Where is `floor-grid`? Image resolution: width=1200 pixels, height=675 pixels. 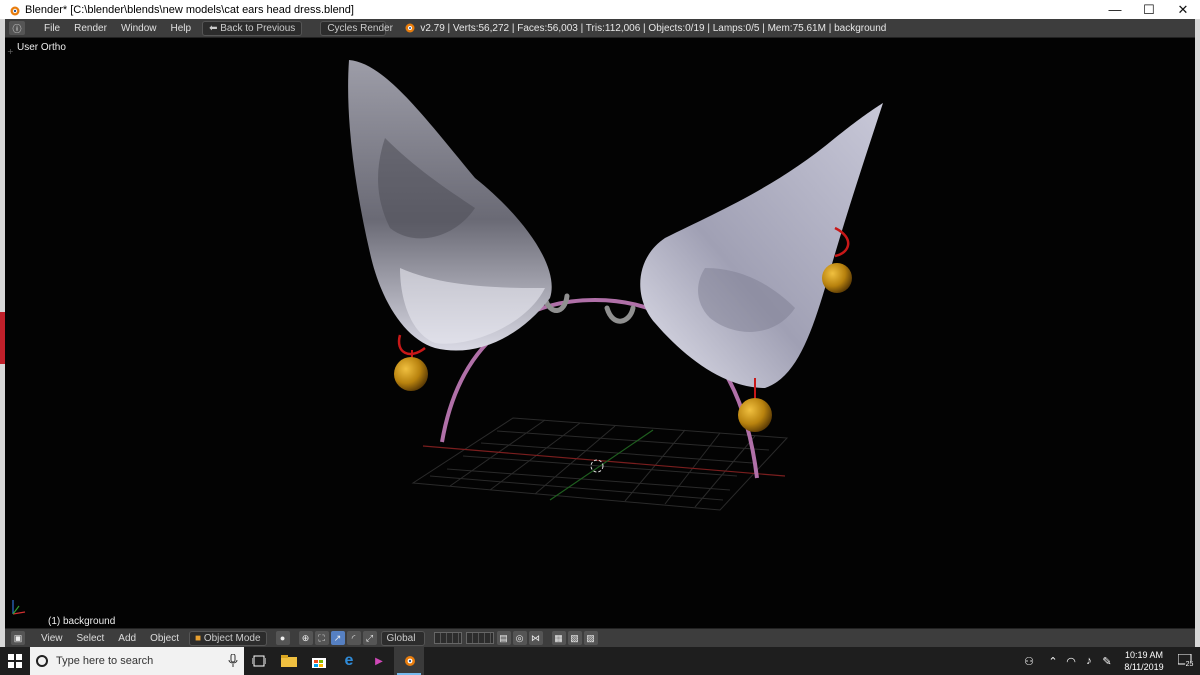
floor-grid is located at coordinates (600, 464).